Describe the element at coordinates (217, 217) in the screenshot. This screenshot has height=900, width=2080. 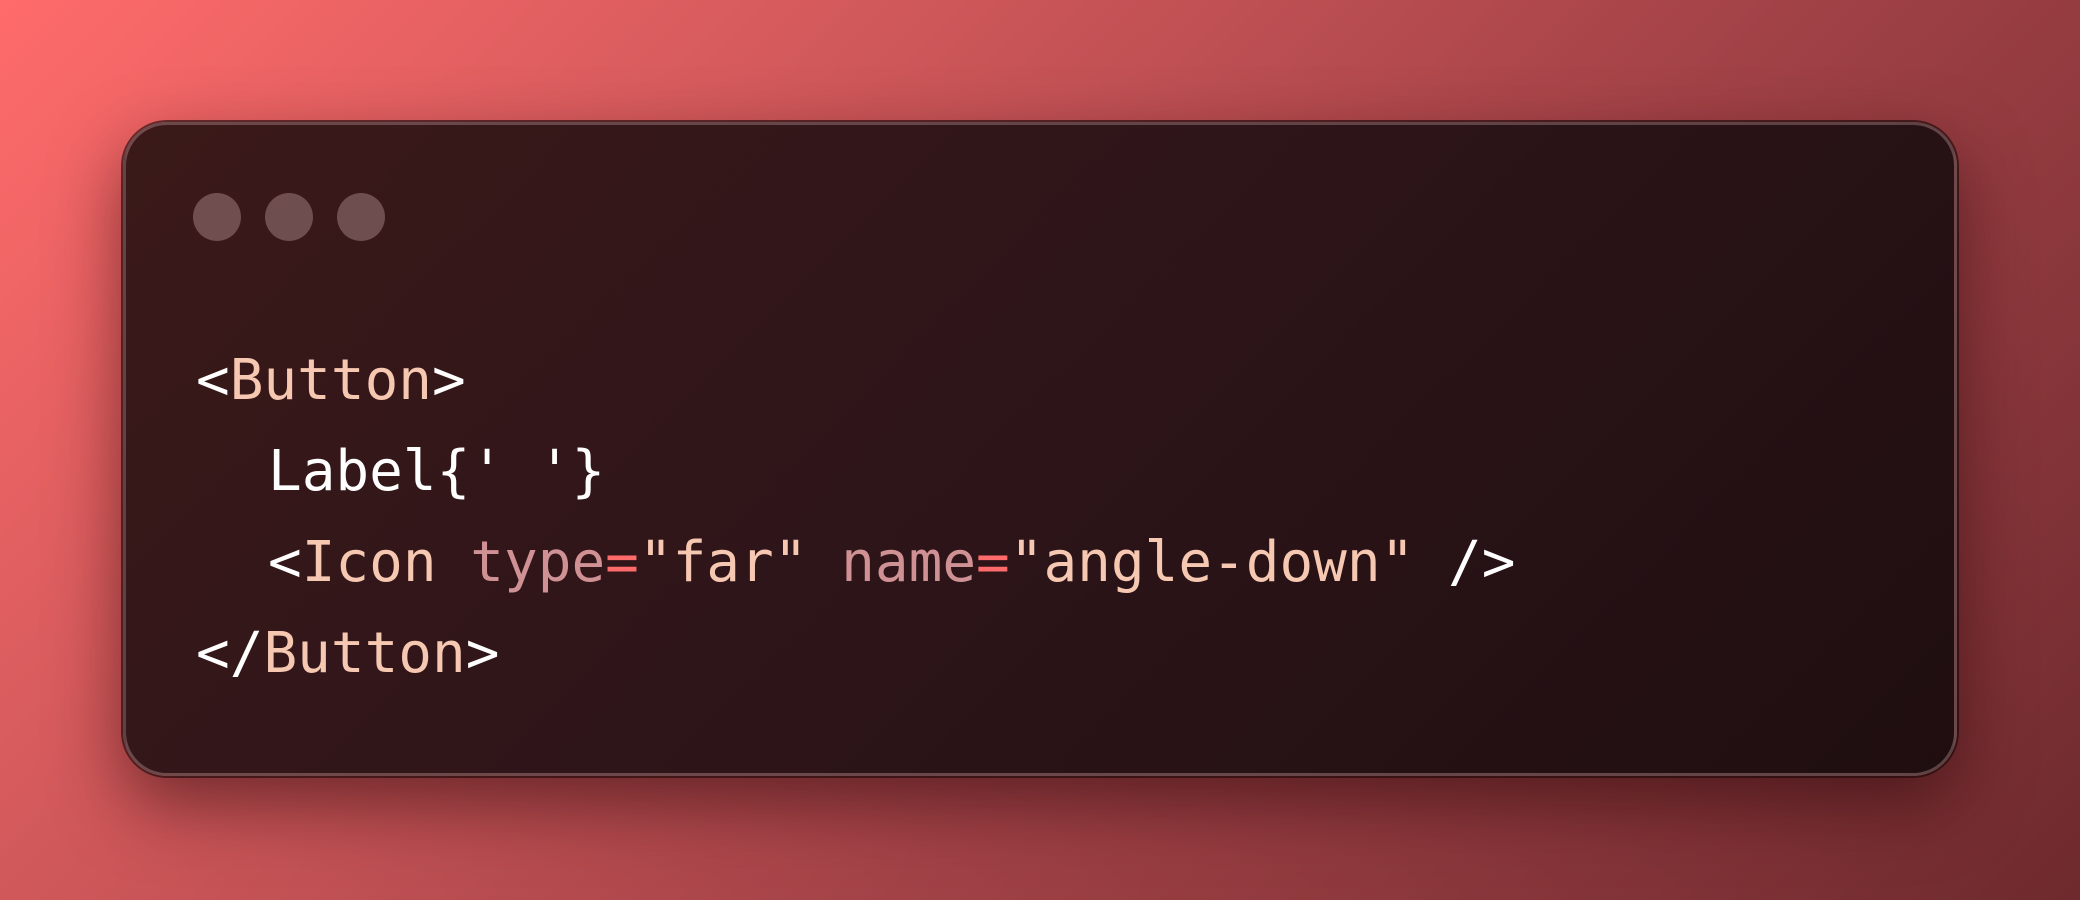
I see `close-dot-icon` at that location.